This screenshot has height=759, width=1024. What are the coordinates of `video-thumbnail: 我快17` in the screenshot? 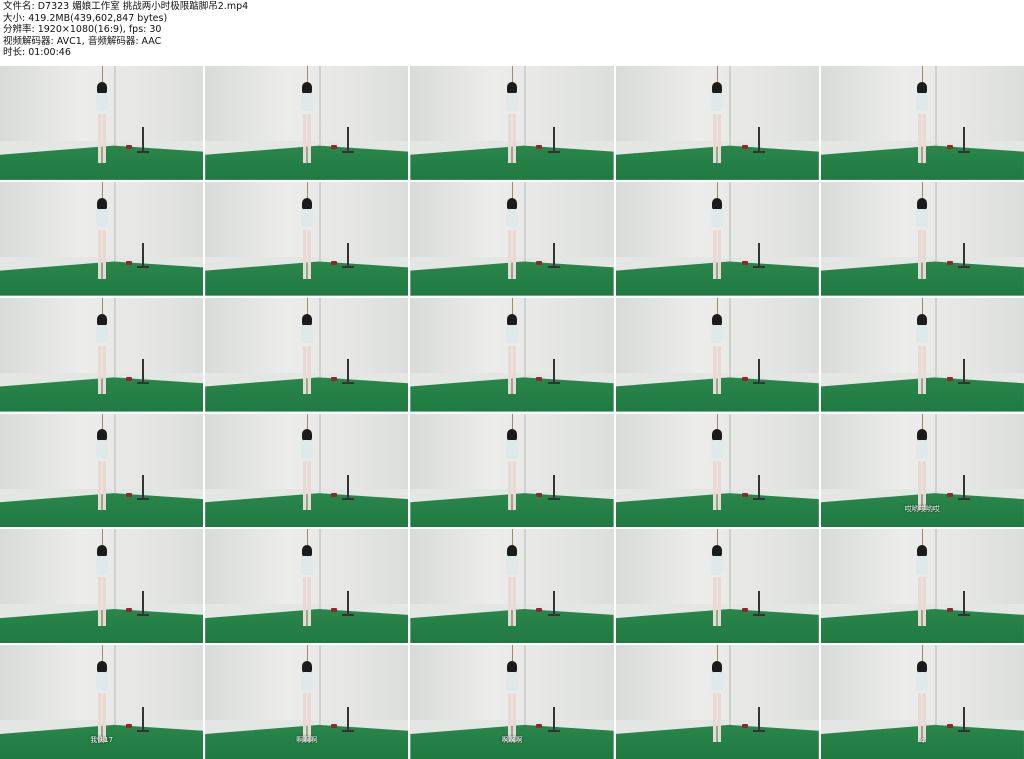 It's located at (102, 702).